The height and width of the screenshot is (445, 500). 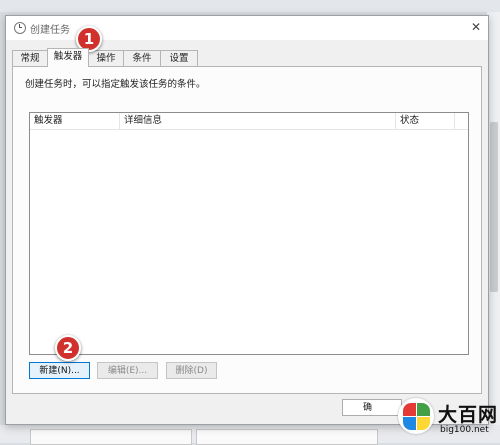 What do you see at coordinates (494, 207) in the screenshot?
I see `scrollbar-thumb` at bounding box center [494, 207].